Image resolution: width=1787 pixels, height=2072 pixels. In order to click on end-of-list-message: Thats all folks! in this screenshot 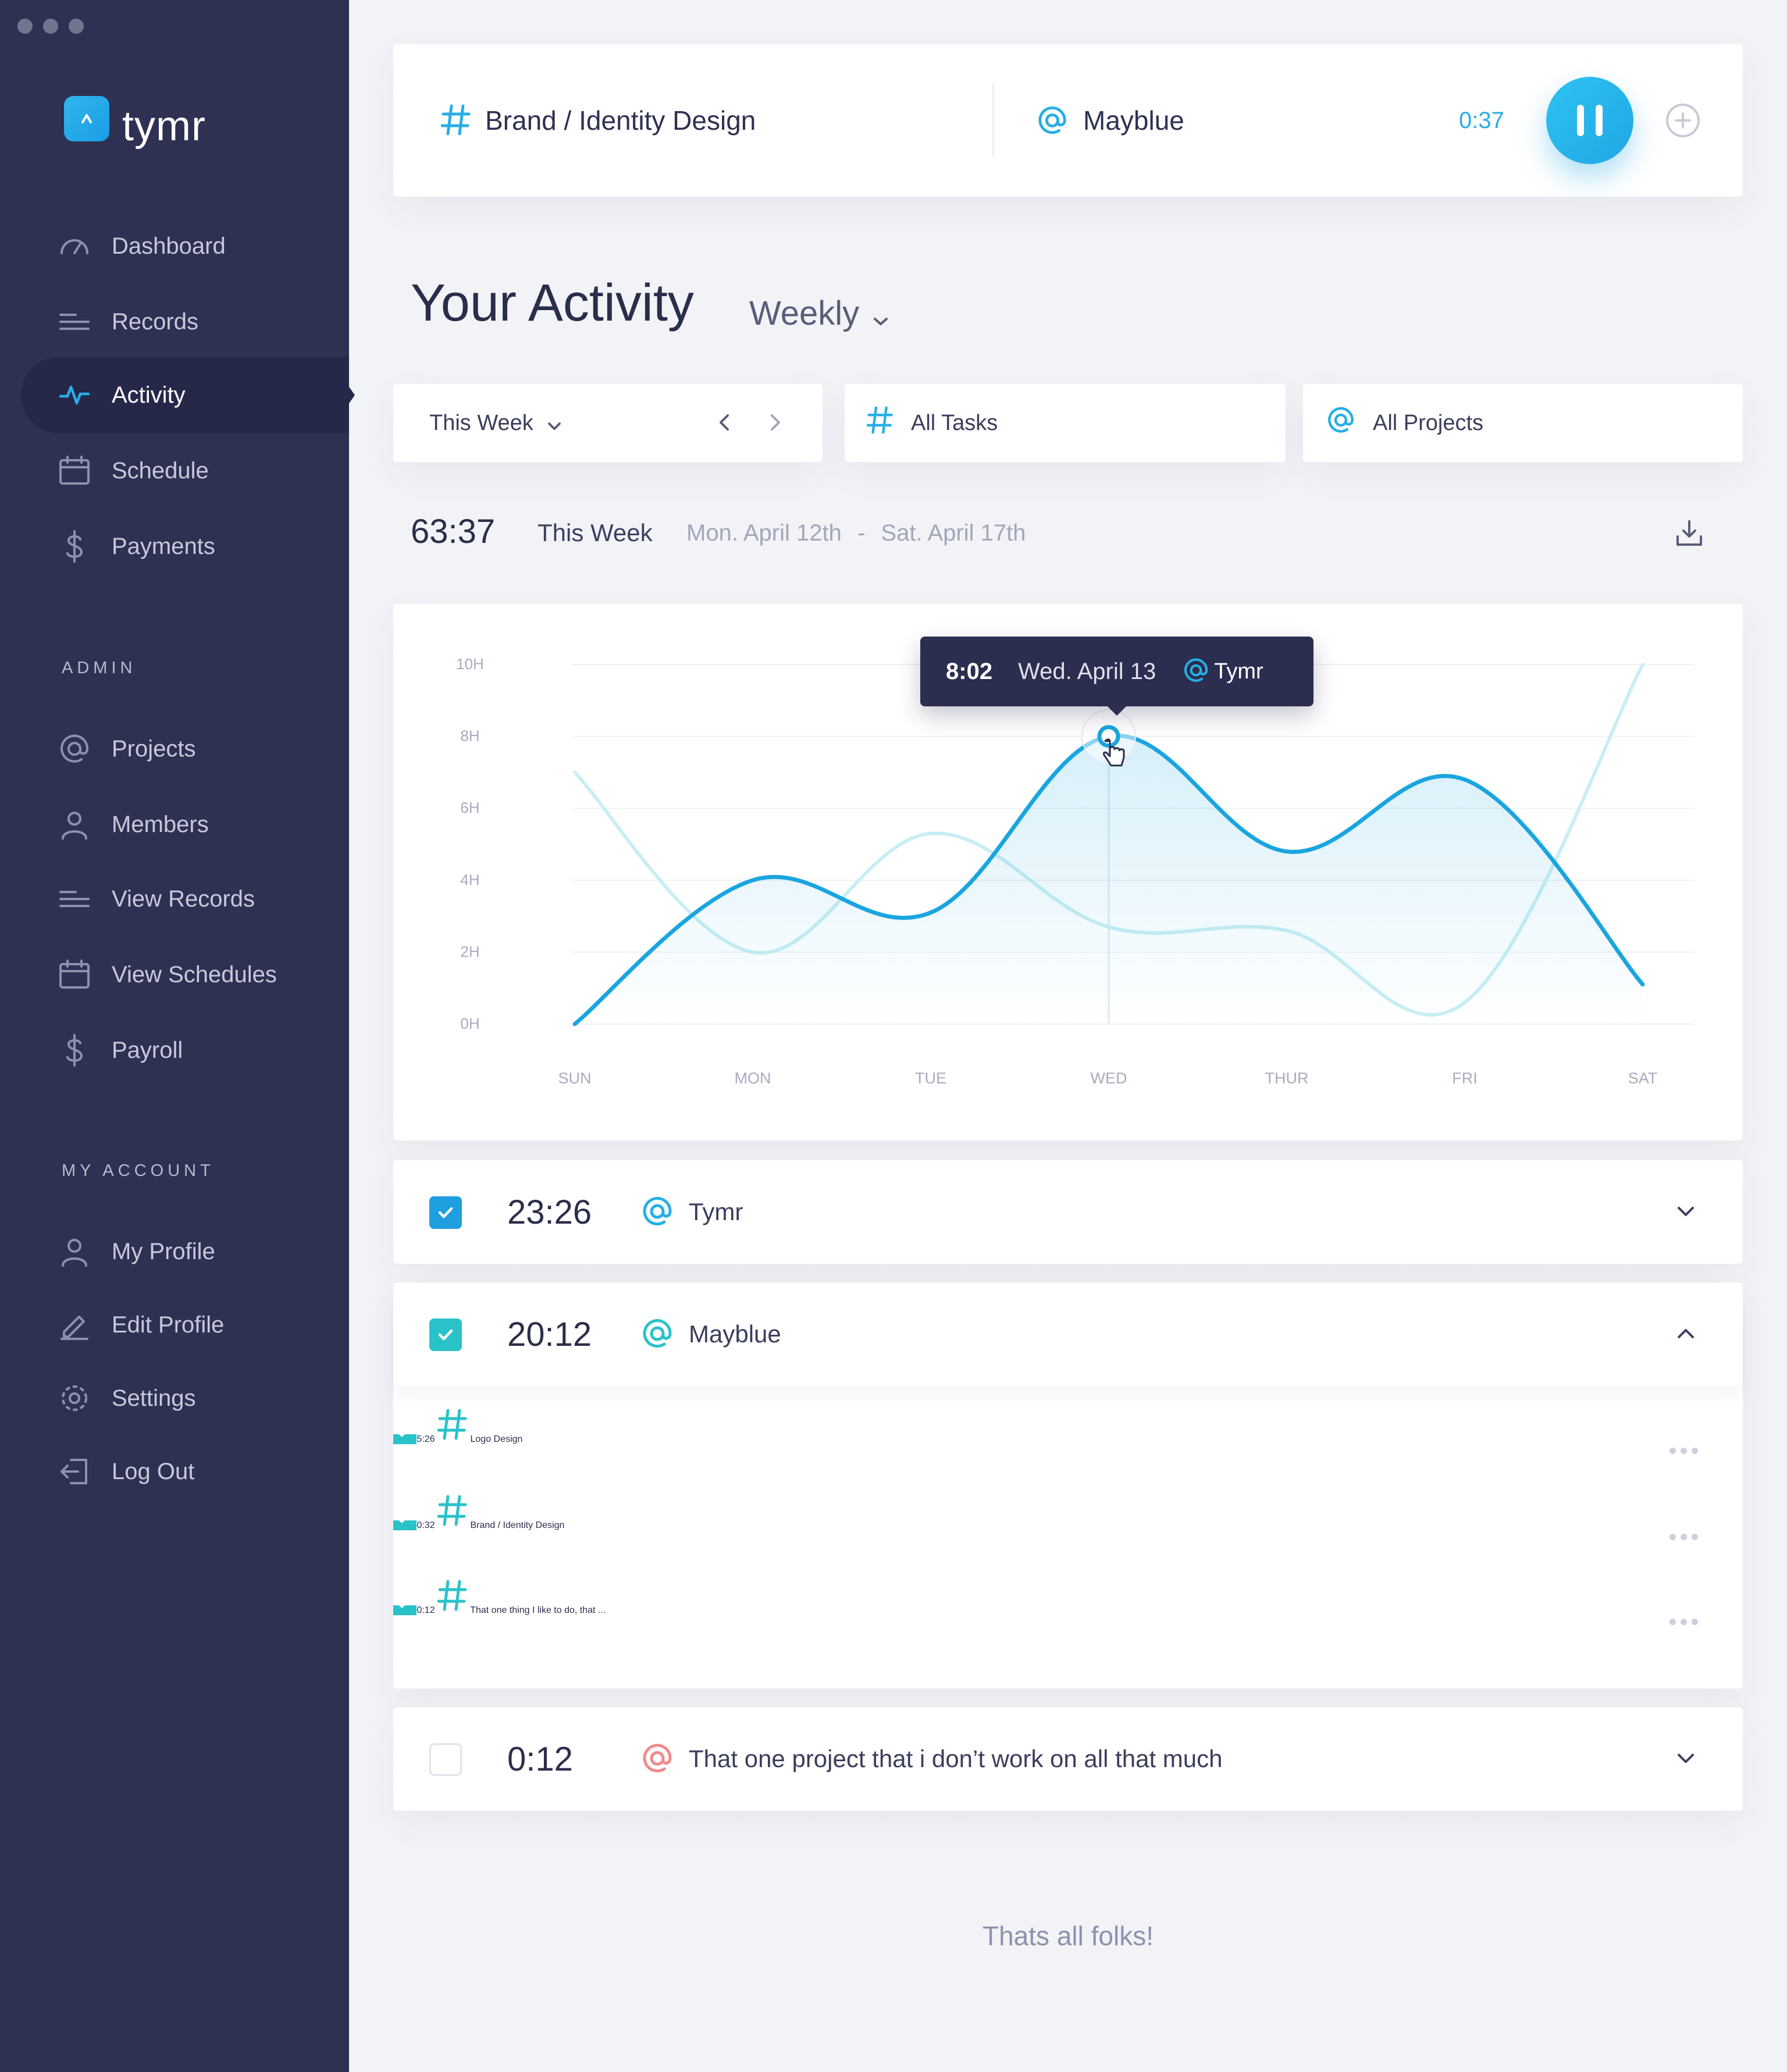, I will do `click(1068, 1936)`.